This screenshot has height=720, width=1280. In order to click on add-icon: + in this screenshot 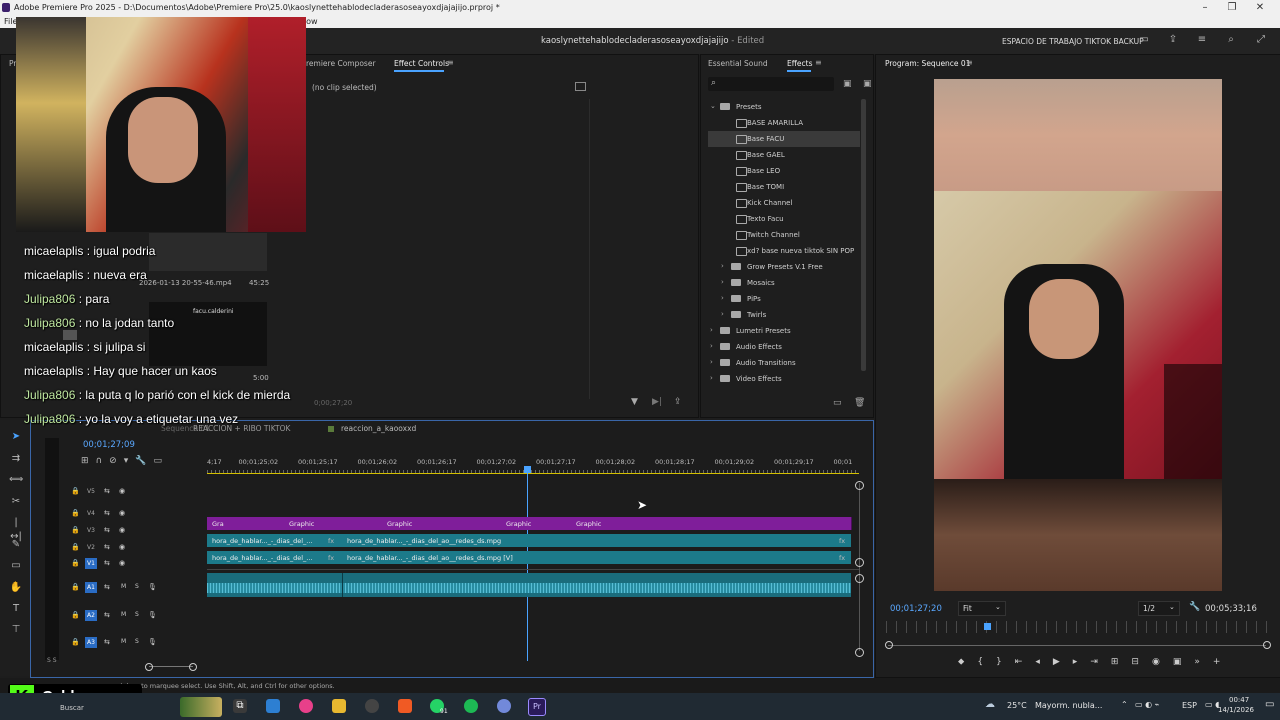, I will do `click(1223, 662)`.